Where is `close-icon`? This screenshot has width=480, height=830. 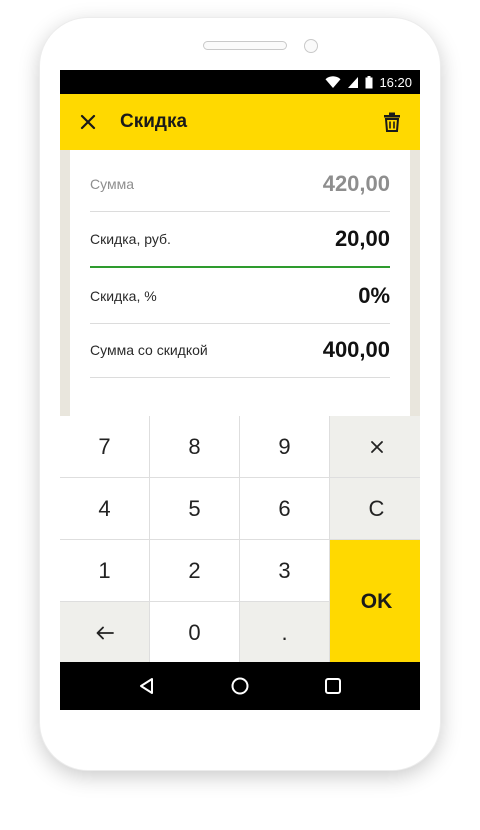
close-icon is located at coordinates (88, 122).